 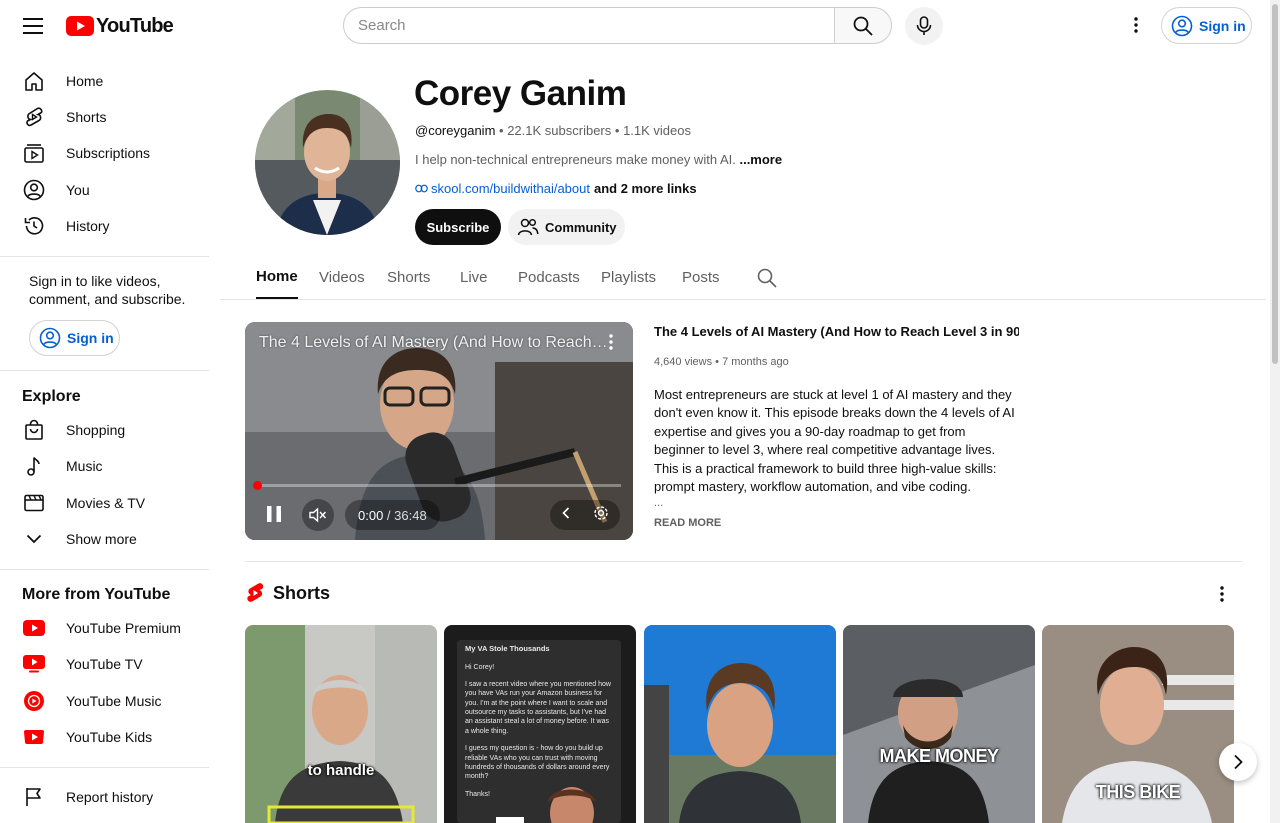 What do you see at coordinates (111, 81) in the screenshot?
I see `sidebar-item-home: Home` at bounding box center [111, 81].